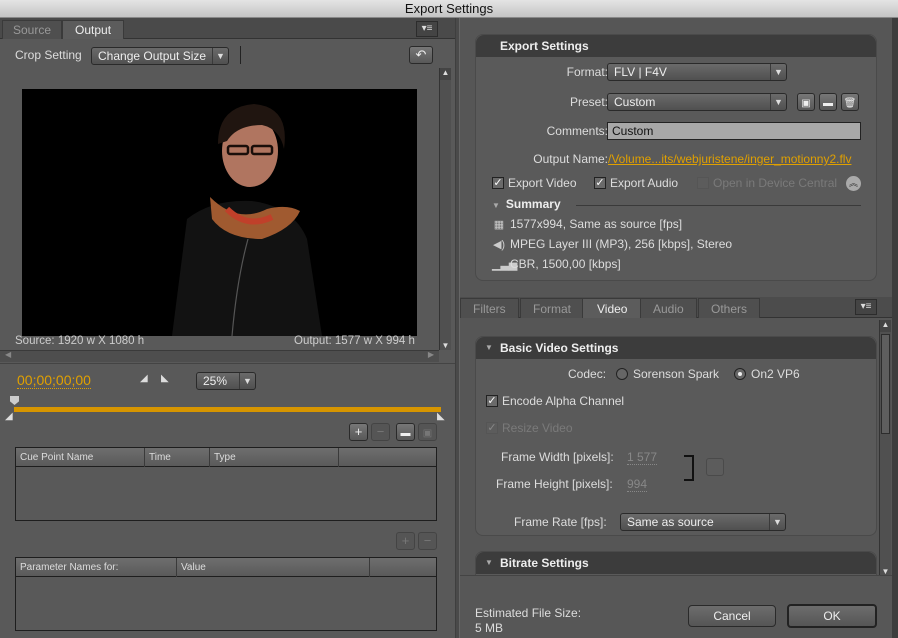 The height and width of the screenshot is (638, 898). I want to click on crop-setting-value: Change Output Size, so click(152, 56).